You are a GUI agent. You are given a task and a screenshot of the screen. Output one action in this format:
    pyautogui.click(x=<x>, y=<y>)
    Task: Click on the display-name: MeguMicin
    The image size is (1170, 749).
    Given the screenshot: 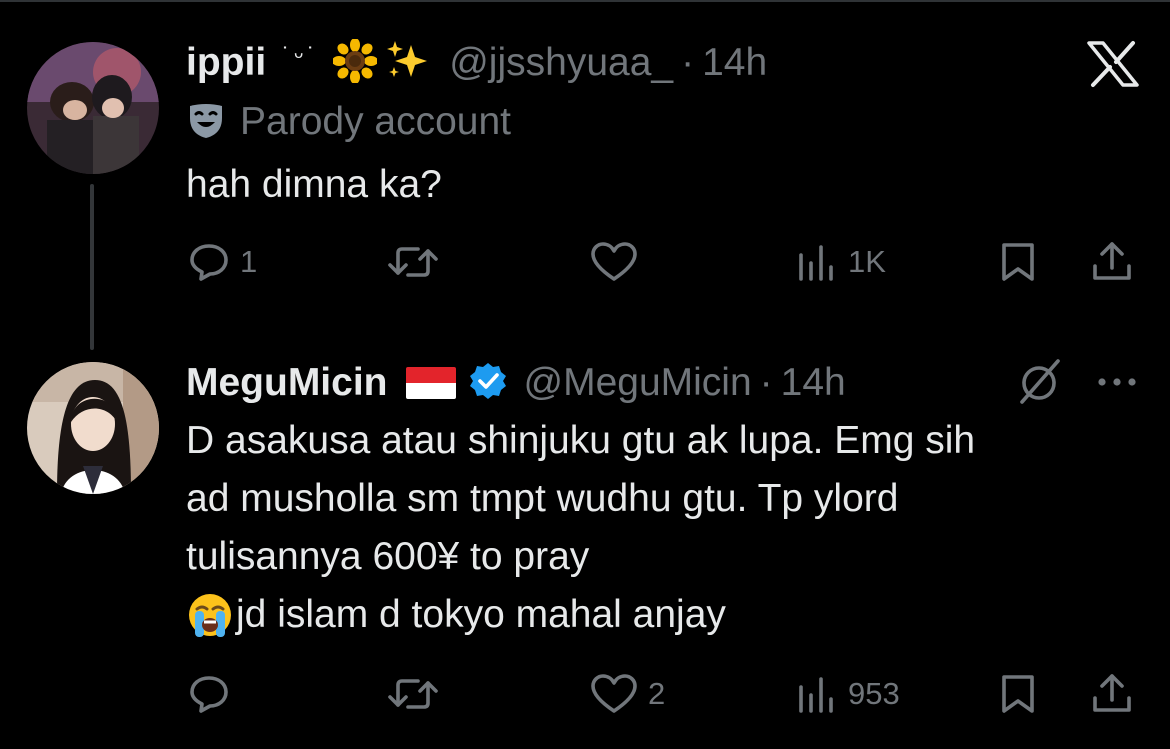 What is the action you would take?
    pyautogui.click(x=287, y=383)
    